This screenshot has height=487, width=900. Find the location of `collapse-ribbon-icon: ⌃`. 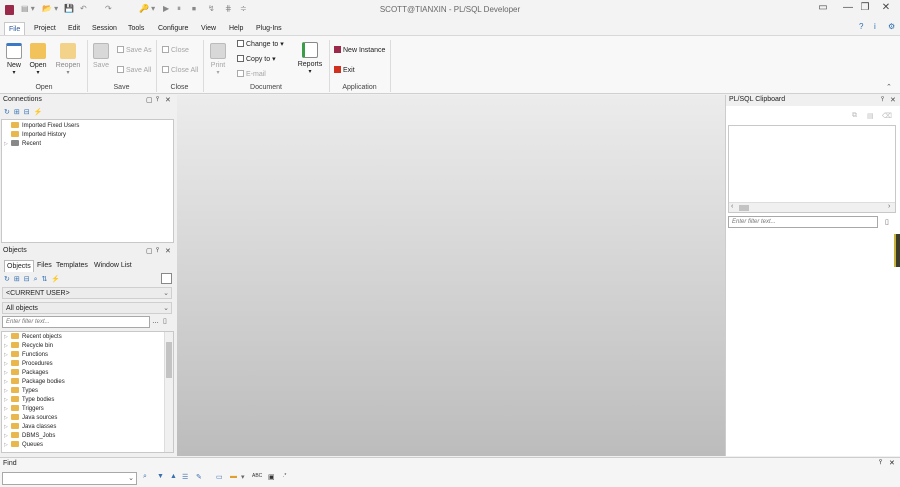

collapse-ribbon-icon: ⌃ is located at coordinates (889, 87).